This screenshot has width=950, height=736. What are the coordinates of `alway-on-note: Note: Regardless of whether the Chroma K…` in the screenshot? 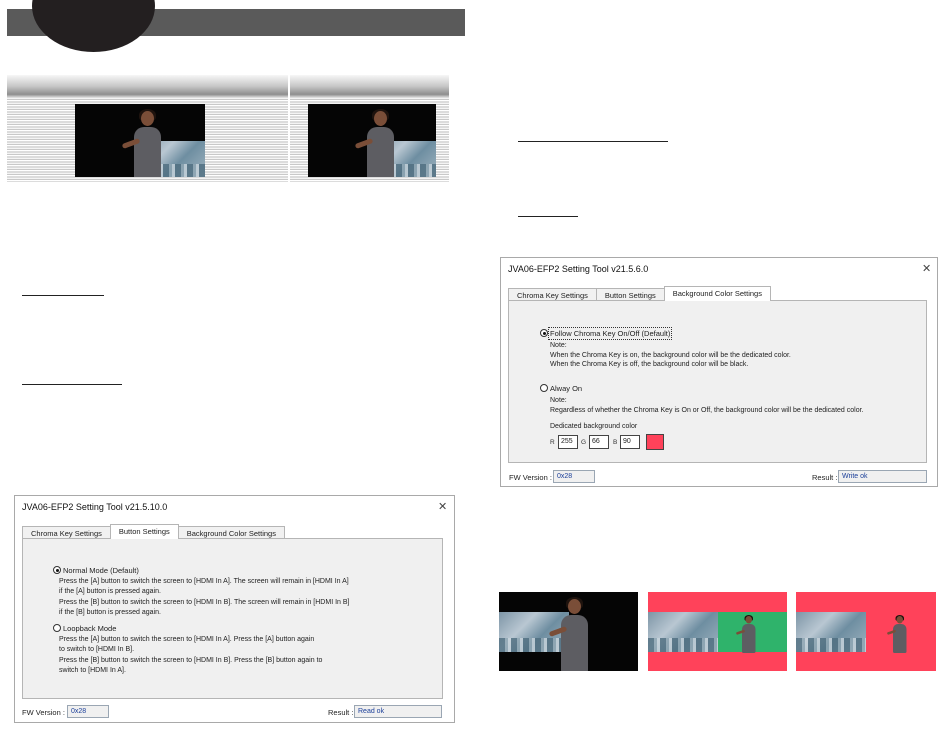 It's located at (706, 405).